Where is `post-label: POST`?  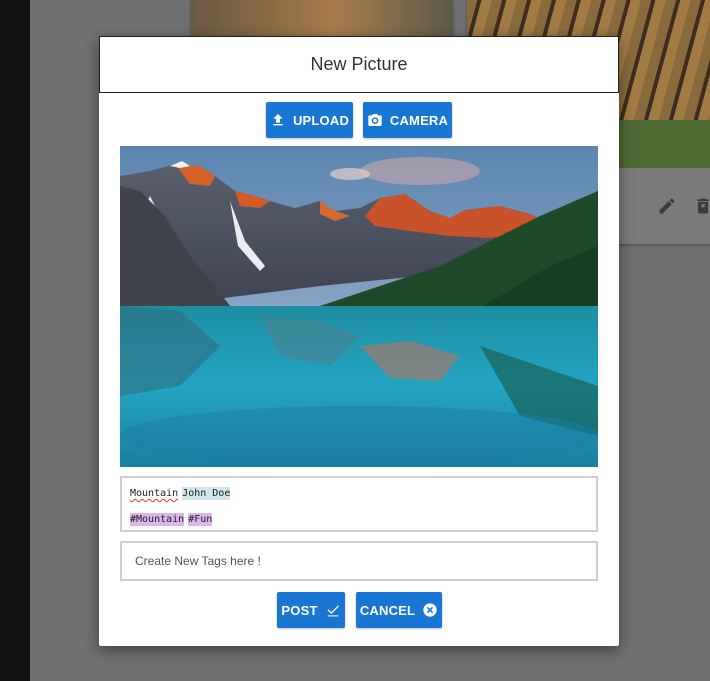 post-label: POST is located at coordinates (299, 610).